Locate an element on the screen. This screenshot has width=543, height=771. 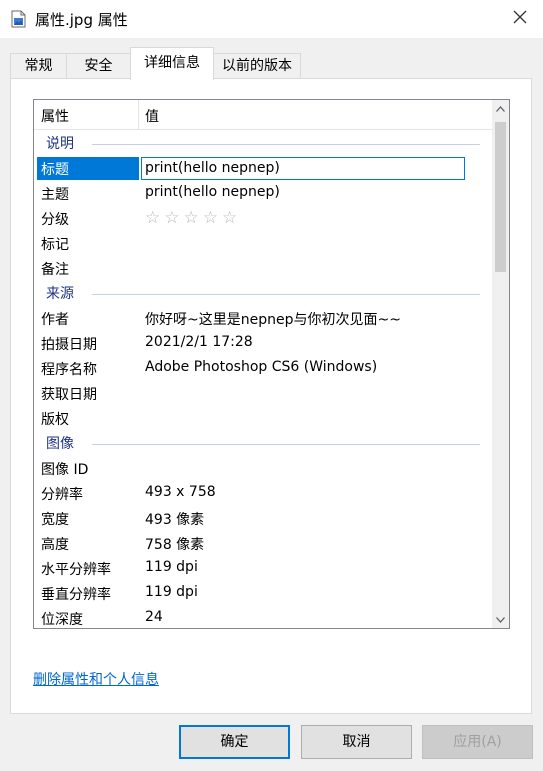
row-tags: 标记 is located at coordinates (263, 243).